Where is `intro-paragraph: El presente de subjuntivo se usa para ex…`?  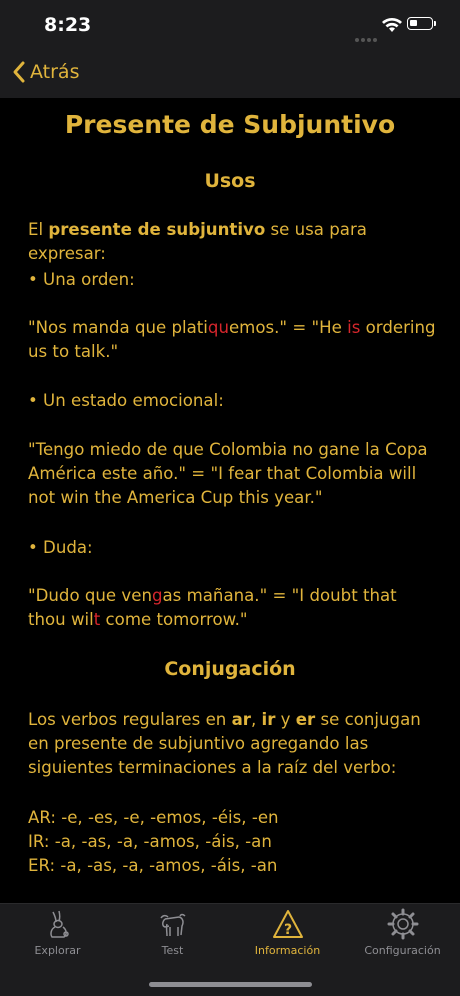 intro-paragraph: El presente de subjuntivo se usa para ex… is located at coordinates (197, 241).